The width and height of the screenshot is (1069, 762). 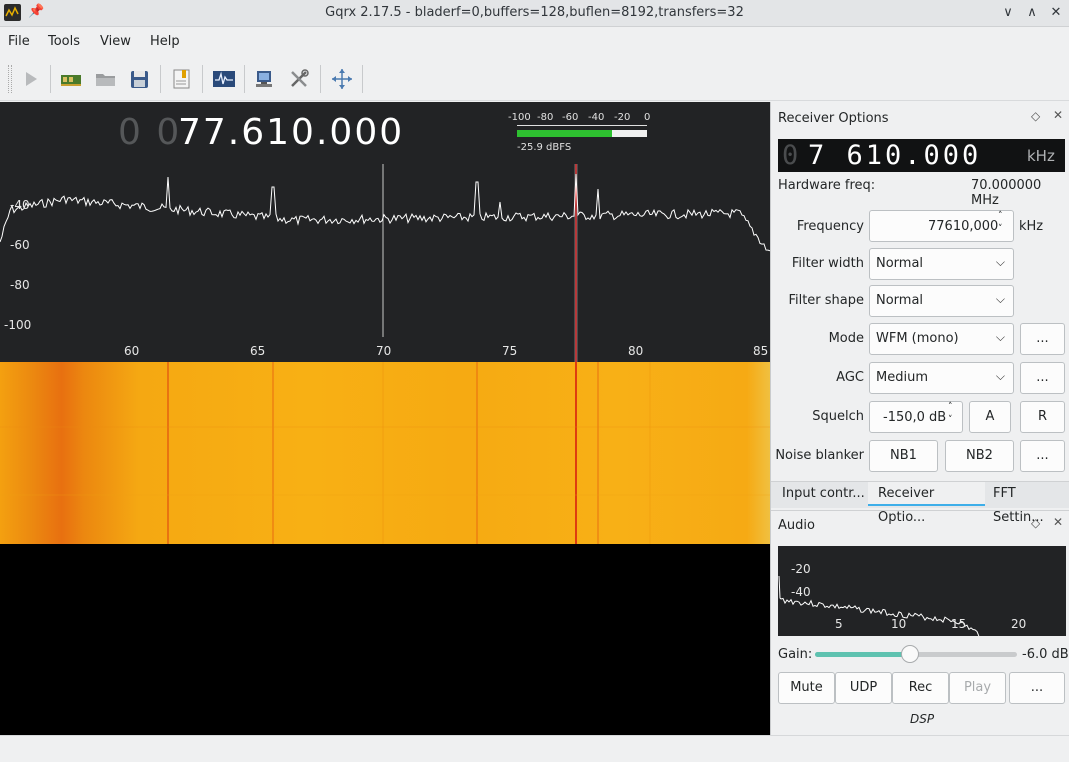 What do you see at coordinates (903, 456) in the screenshot?
I see `nb1-button: NB1` at bounding box center [903, 456].